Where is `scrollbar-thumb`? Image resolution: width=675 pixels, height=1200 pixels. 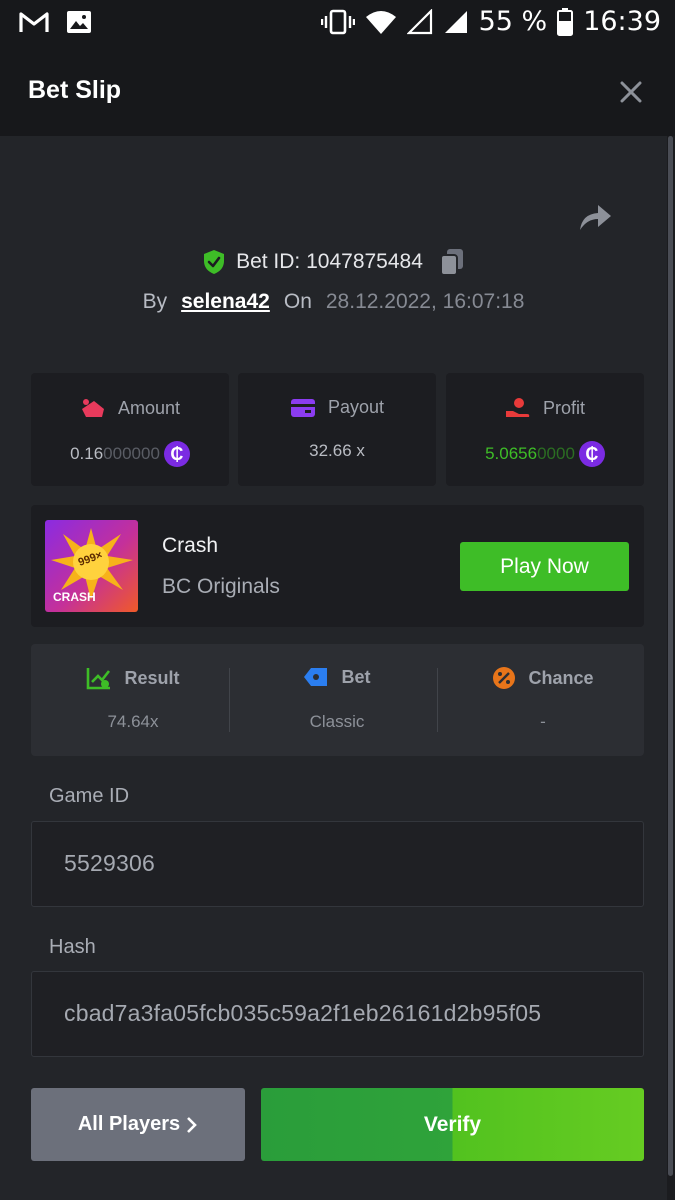
scrollbar-thumb is located at coordinates (670, 656).